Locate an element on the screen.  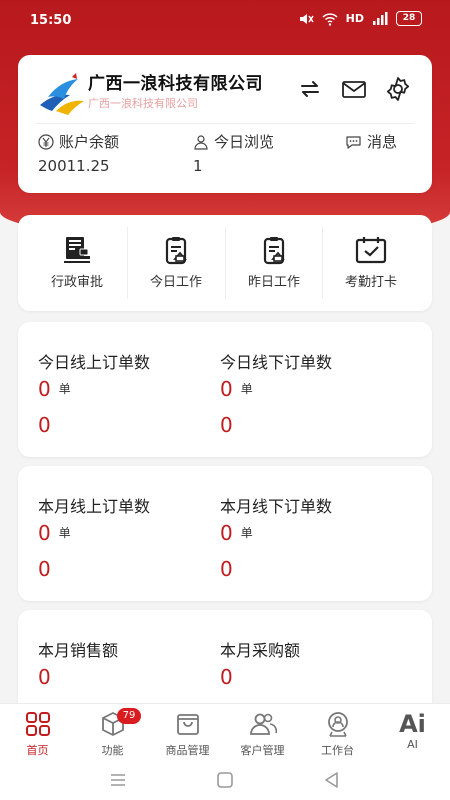
monthly-sales: 本月销售额 0 is located at coordinates (78, 663).